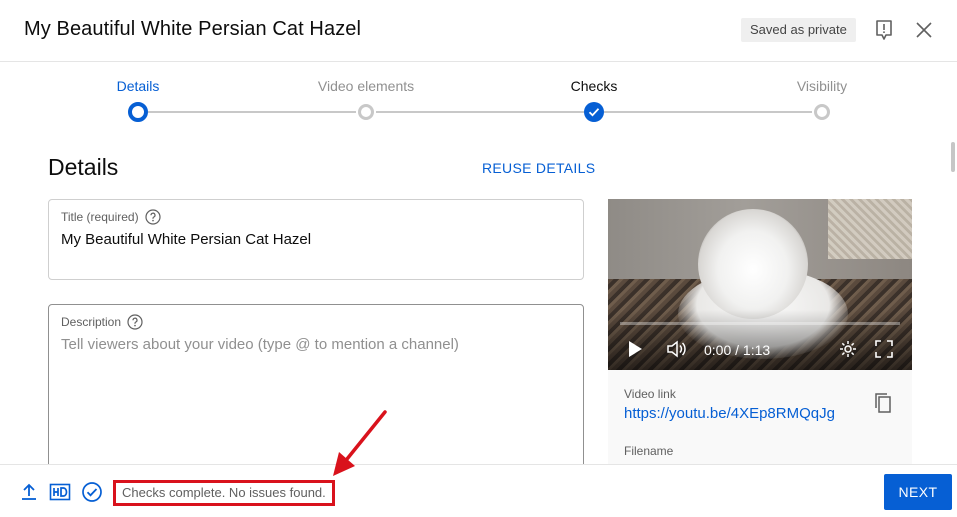 This screenshot has height=517, width=957. What do you see at coordinates (635, 351) in the screenshot?
I see `play-icon` at bounding box center [635, 351].